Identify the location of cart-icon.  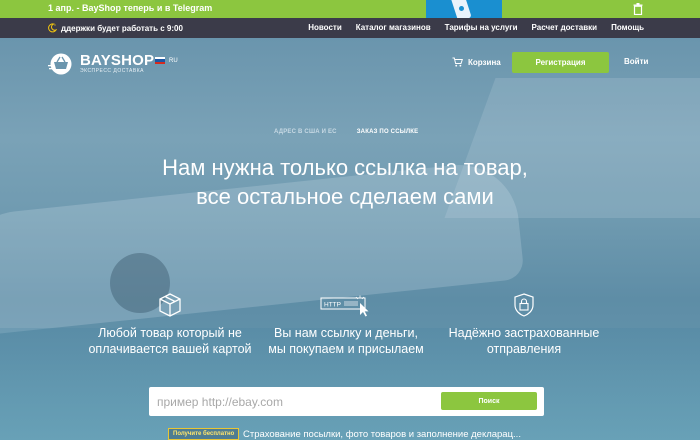
(457, 62).